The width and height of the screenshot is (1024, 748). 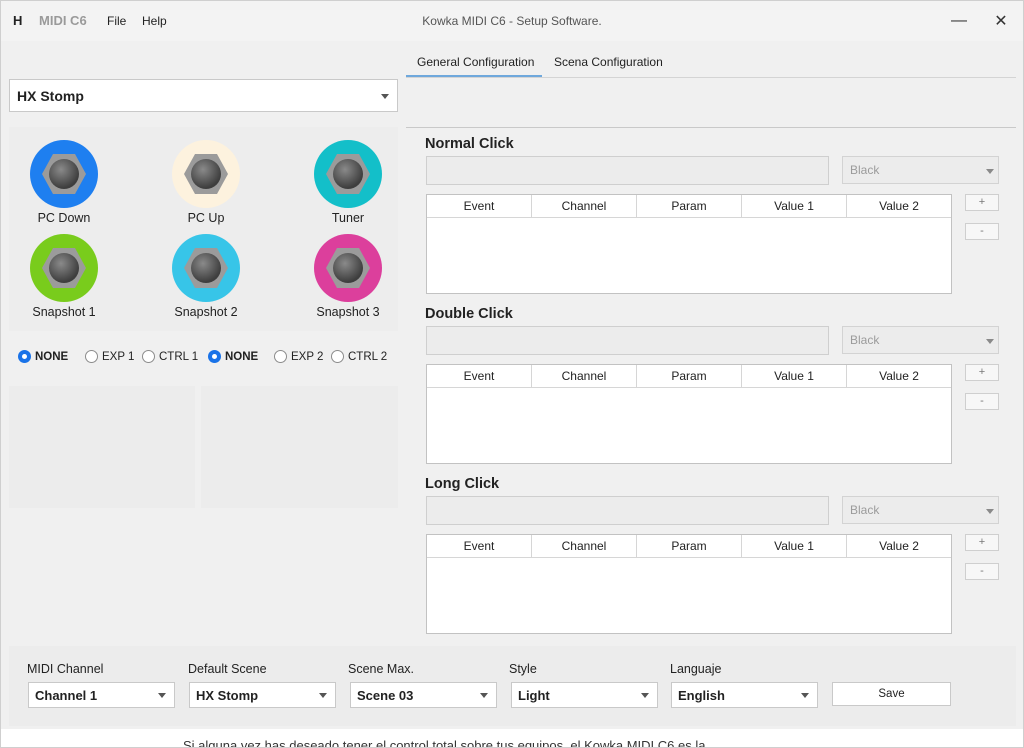 I want to click on expression-radio-group: NONE EXP 1 CTRL 1 NONE EXP 2 CTRL 2, so click(x=205, y=358).